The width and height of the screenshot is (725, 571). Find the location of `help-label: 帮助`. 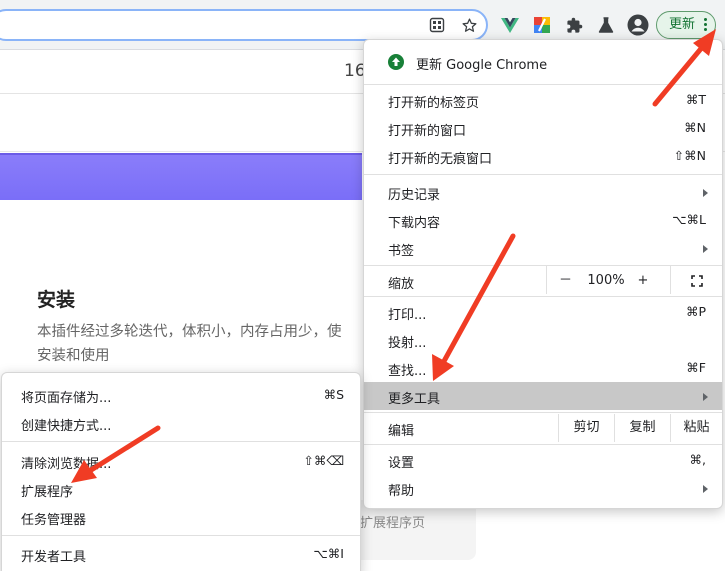

help-label: 帮助 is located at coordinates (401, 491).